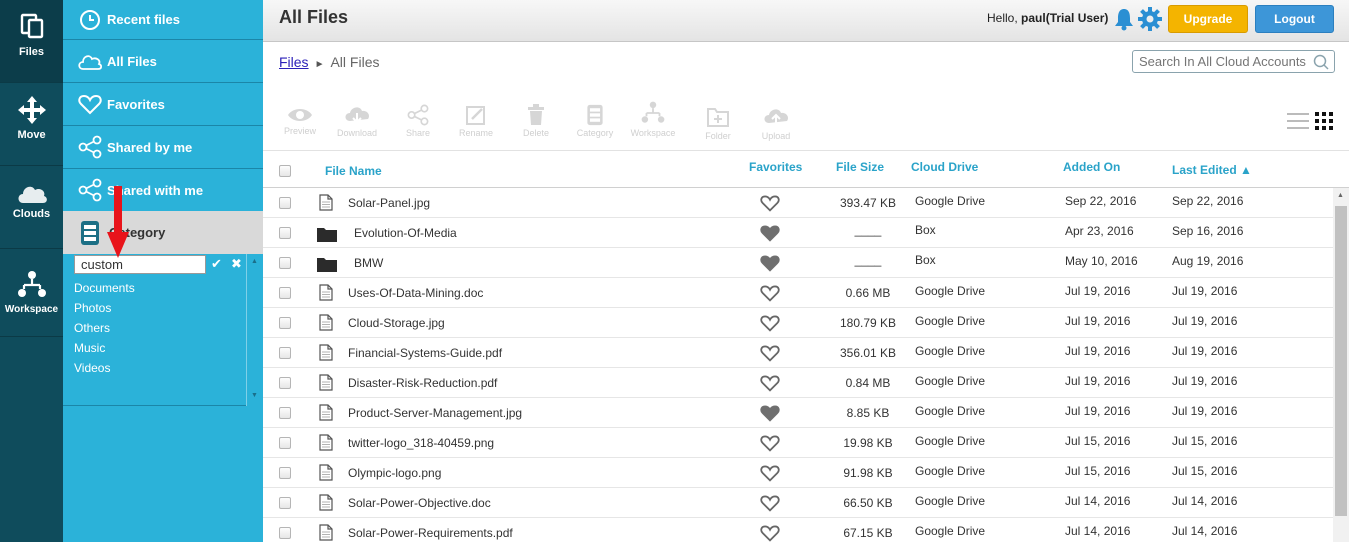  What do you see at coordinates (1150, 19) in the screenshot?
I see `gear-icon` at bounding box center [1150, 19].